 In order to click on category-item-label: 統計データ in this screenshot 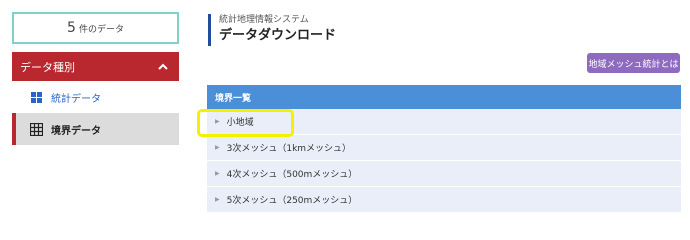, I will do `click(76, 99)`.